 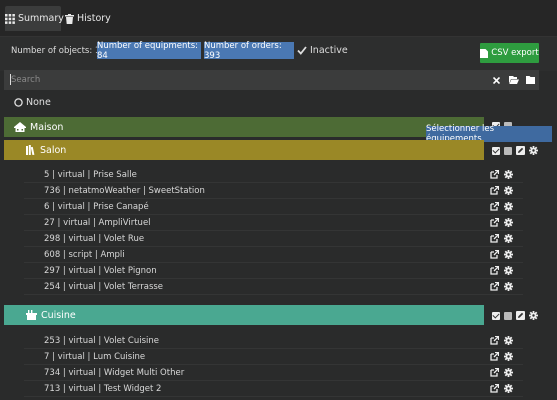 I want to click on folder-icon, so click(x=530, y=80).